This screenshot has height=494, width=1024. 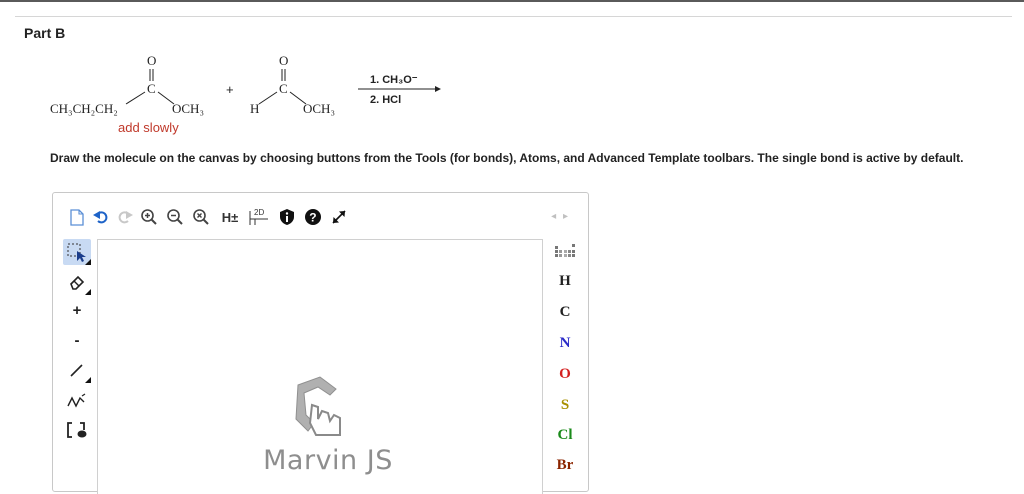 What do you see at coordinates (328, 460) in the screenshot?
I see `marvin-watermark-text: Marvin JS` at bounding box center [328, 460].